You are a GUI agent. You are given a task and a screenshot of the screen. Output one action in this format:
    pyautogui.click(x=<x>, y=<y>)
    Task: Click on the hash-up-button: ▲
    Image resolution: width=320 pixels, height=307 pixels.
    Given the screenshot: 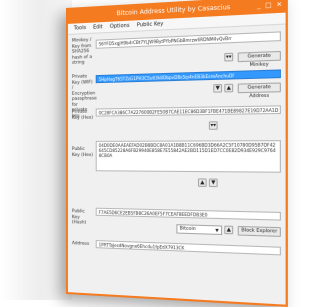 What is the action you would take?
    pyautogui.click(x=229, y=230)
    